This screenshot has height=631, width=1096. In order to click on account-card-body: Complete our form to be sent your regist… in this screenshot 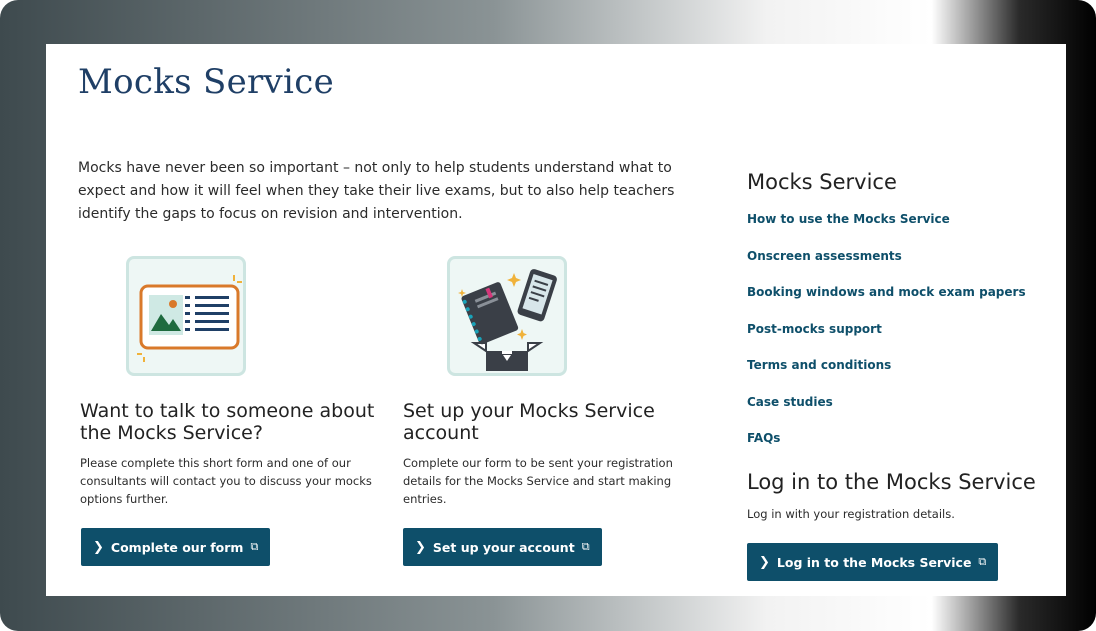, I will do `click(538, 481)`.